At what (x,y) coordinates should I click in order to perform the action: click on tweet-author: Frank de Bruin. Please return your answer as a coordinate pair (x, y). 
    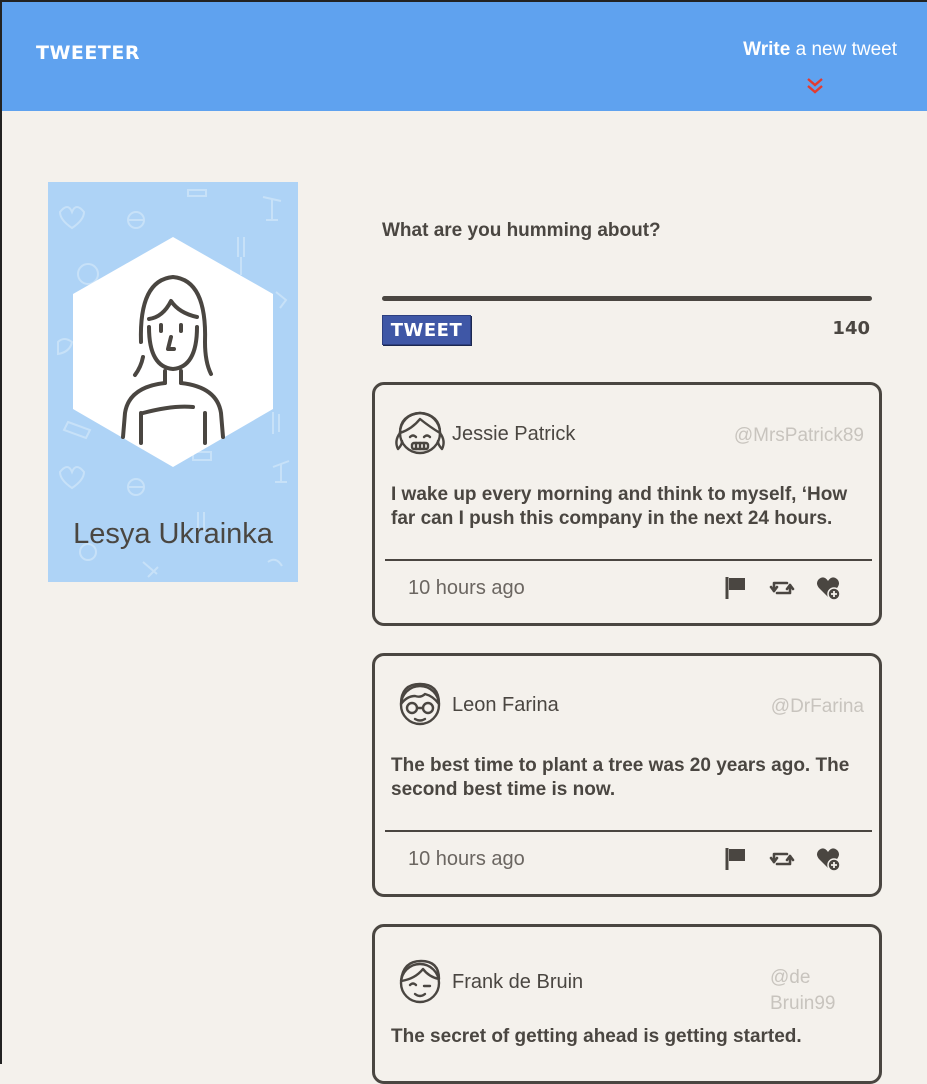
    Looking at the image, I should click on (517, 982).